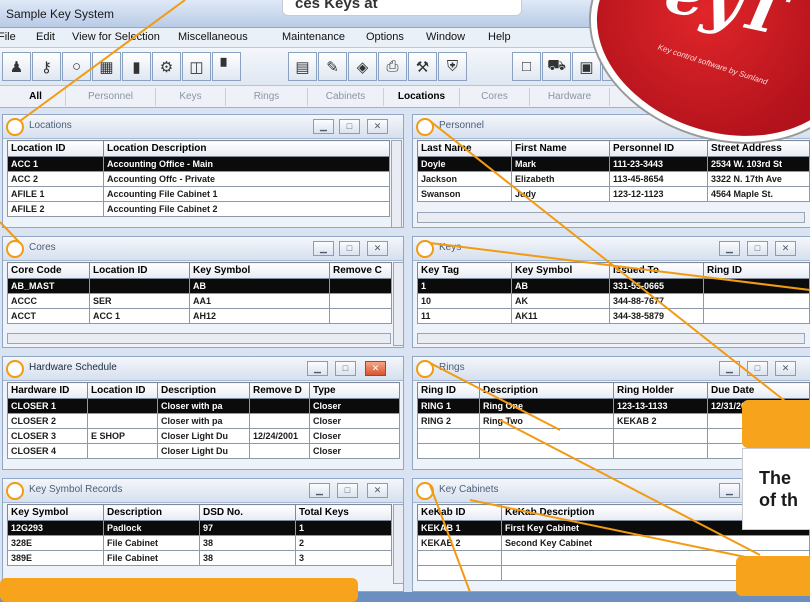 The image size is (810, 602). I want to click on table-row: ACC 2 Accounting Offc - Private, so click(198, 179).